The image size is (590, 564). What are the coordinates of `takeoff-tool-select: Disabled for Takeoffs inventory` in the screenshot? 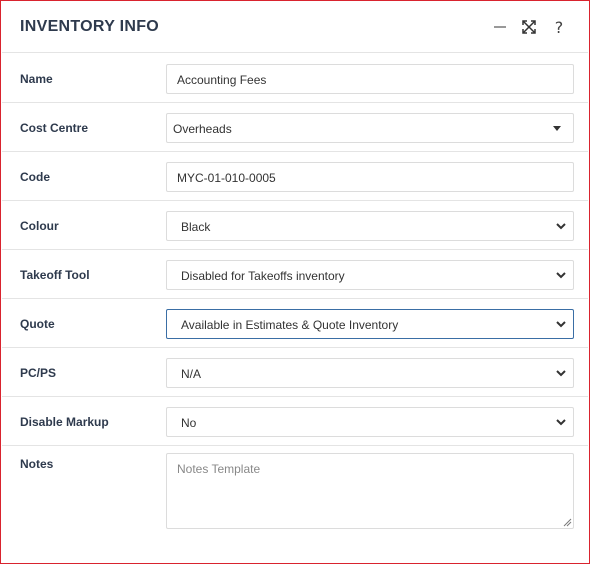 It's located at (370, 275).